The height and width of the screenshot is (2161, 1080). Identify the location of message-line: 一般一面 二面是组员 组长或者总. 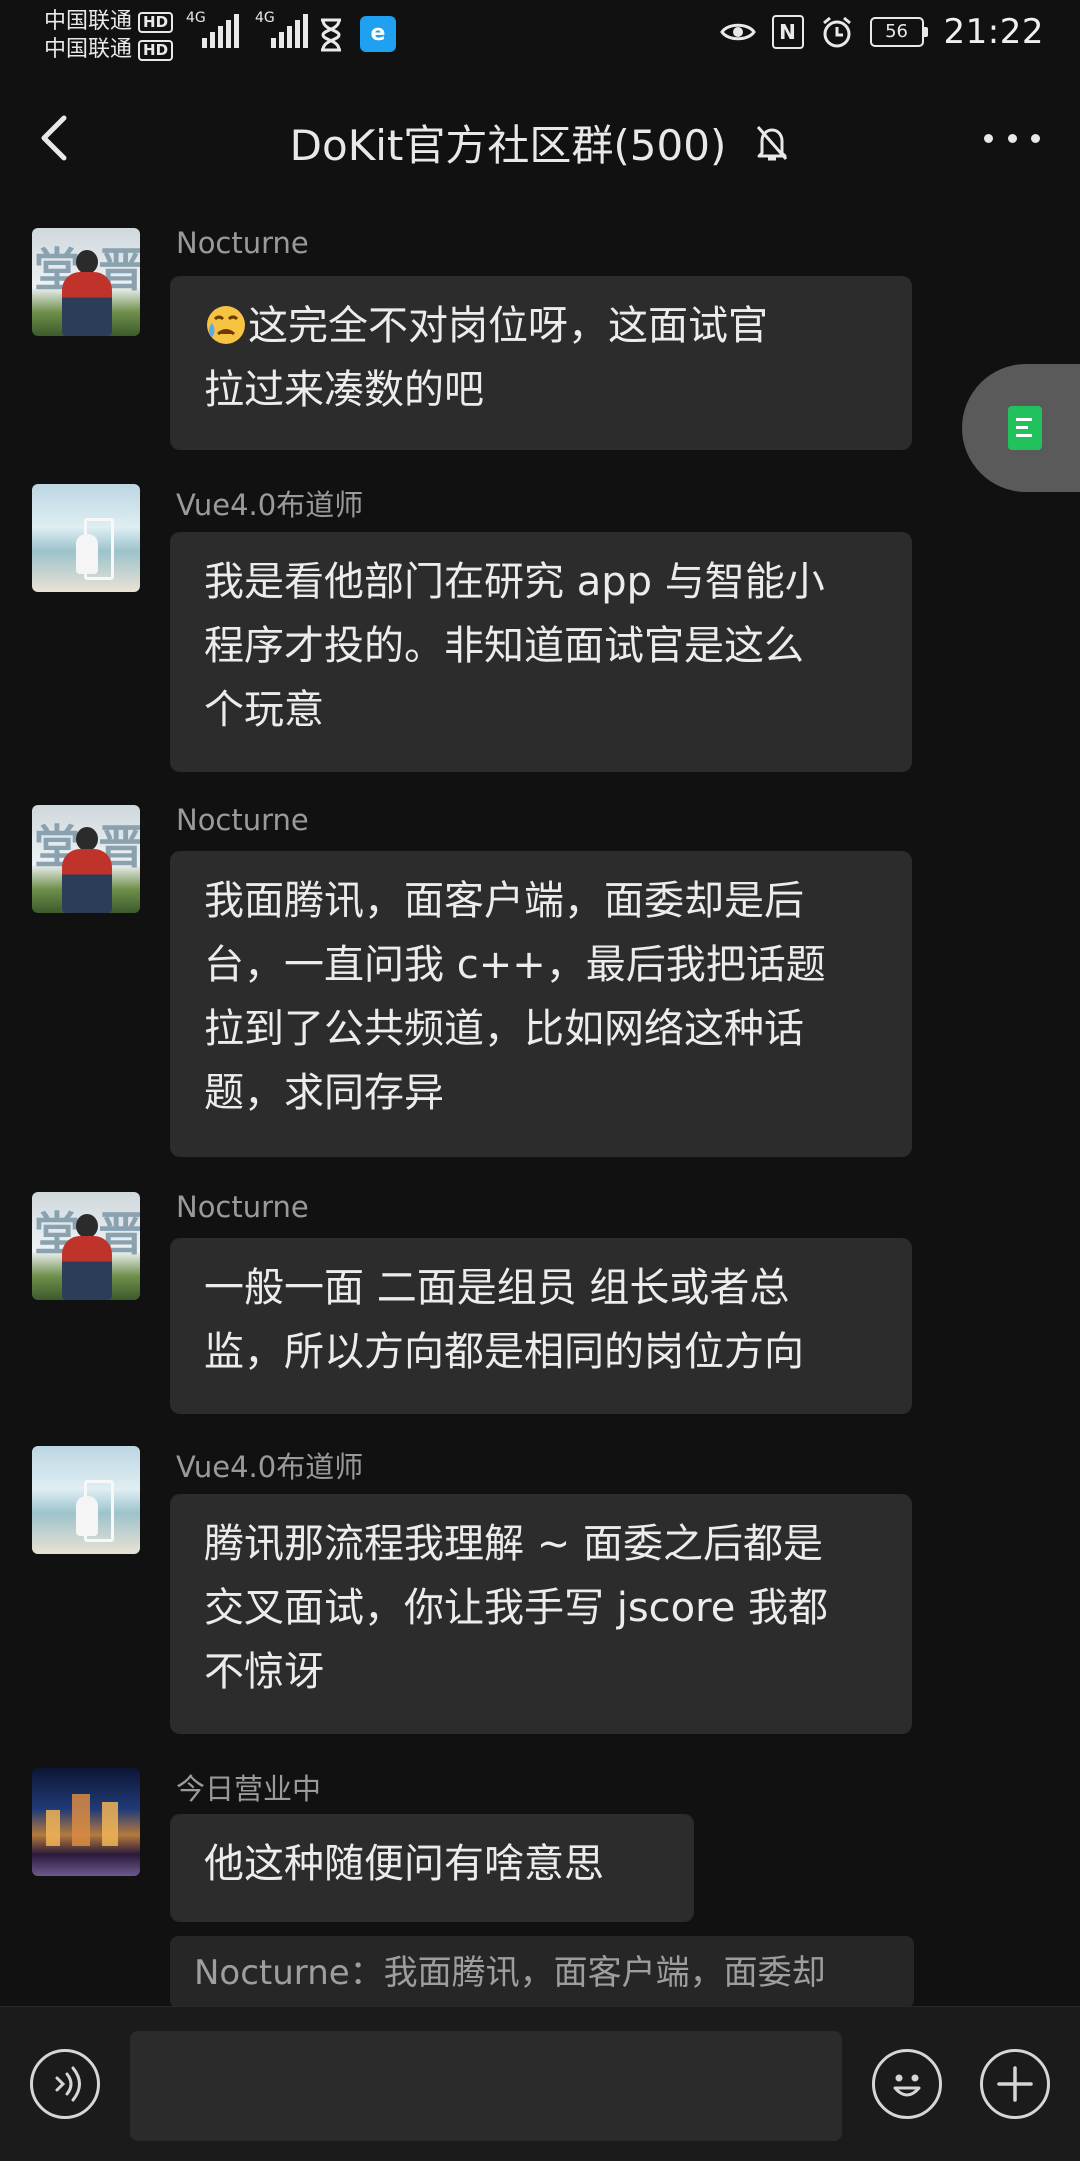
(497, 1288).